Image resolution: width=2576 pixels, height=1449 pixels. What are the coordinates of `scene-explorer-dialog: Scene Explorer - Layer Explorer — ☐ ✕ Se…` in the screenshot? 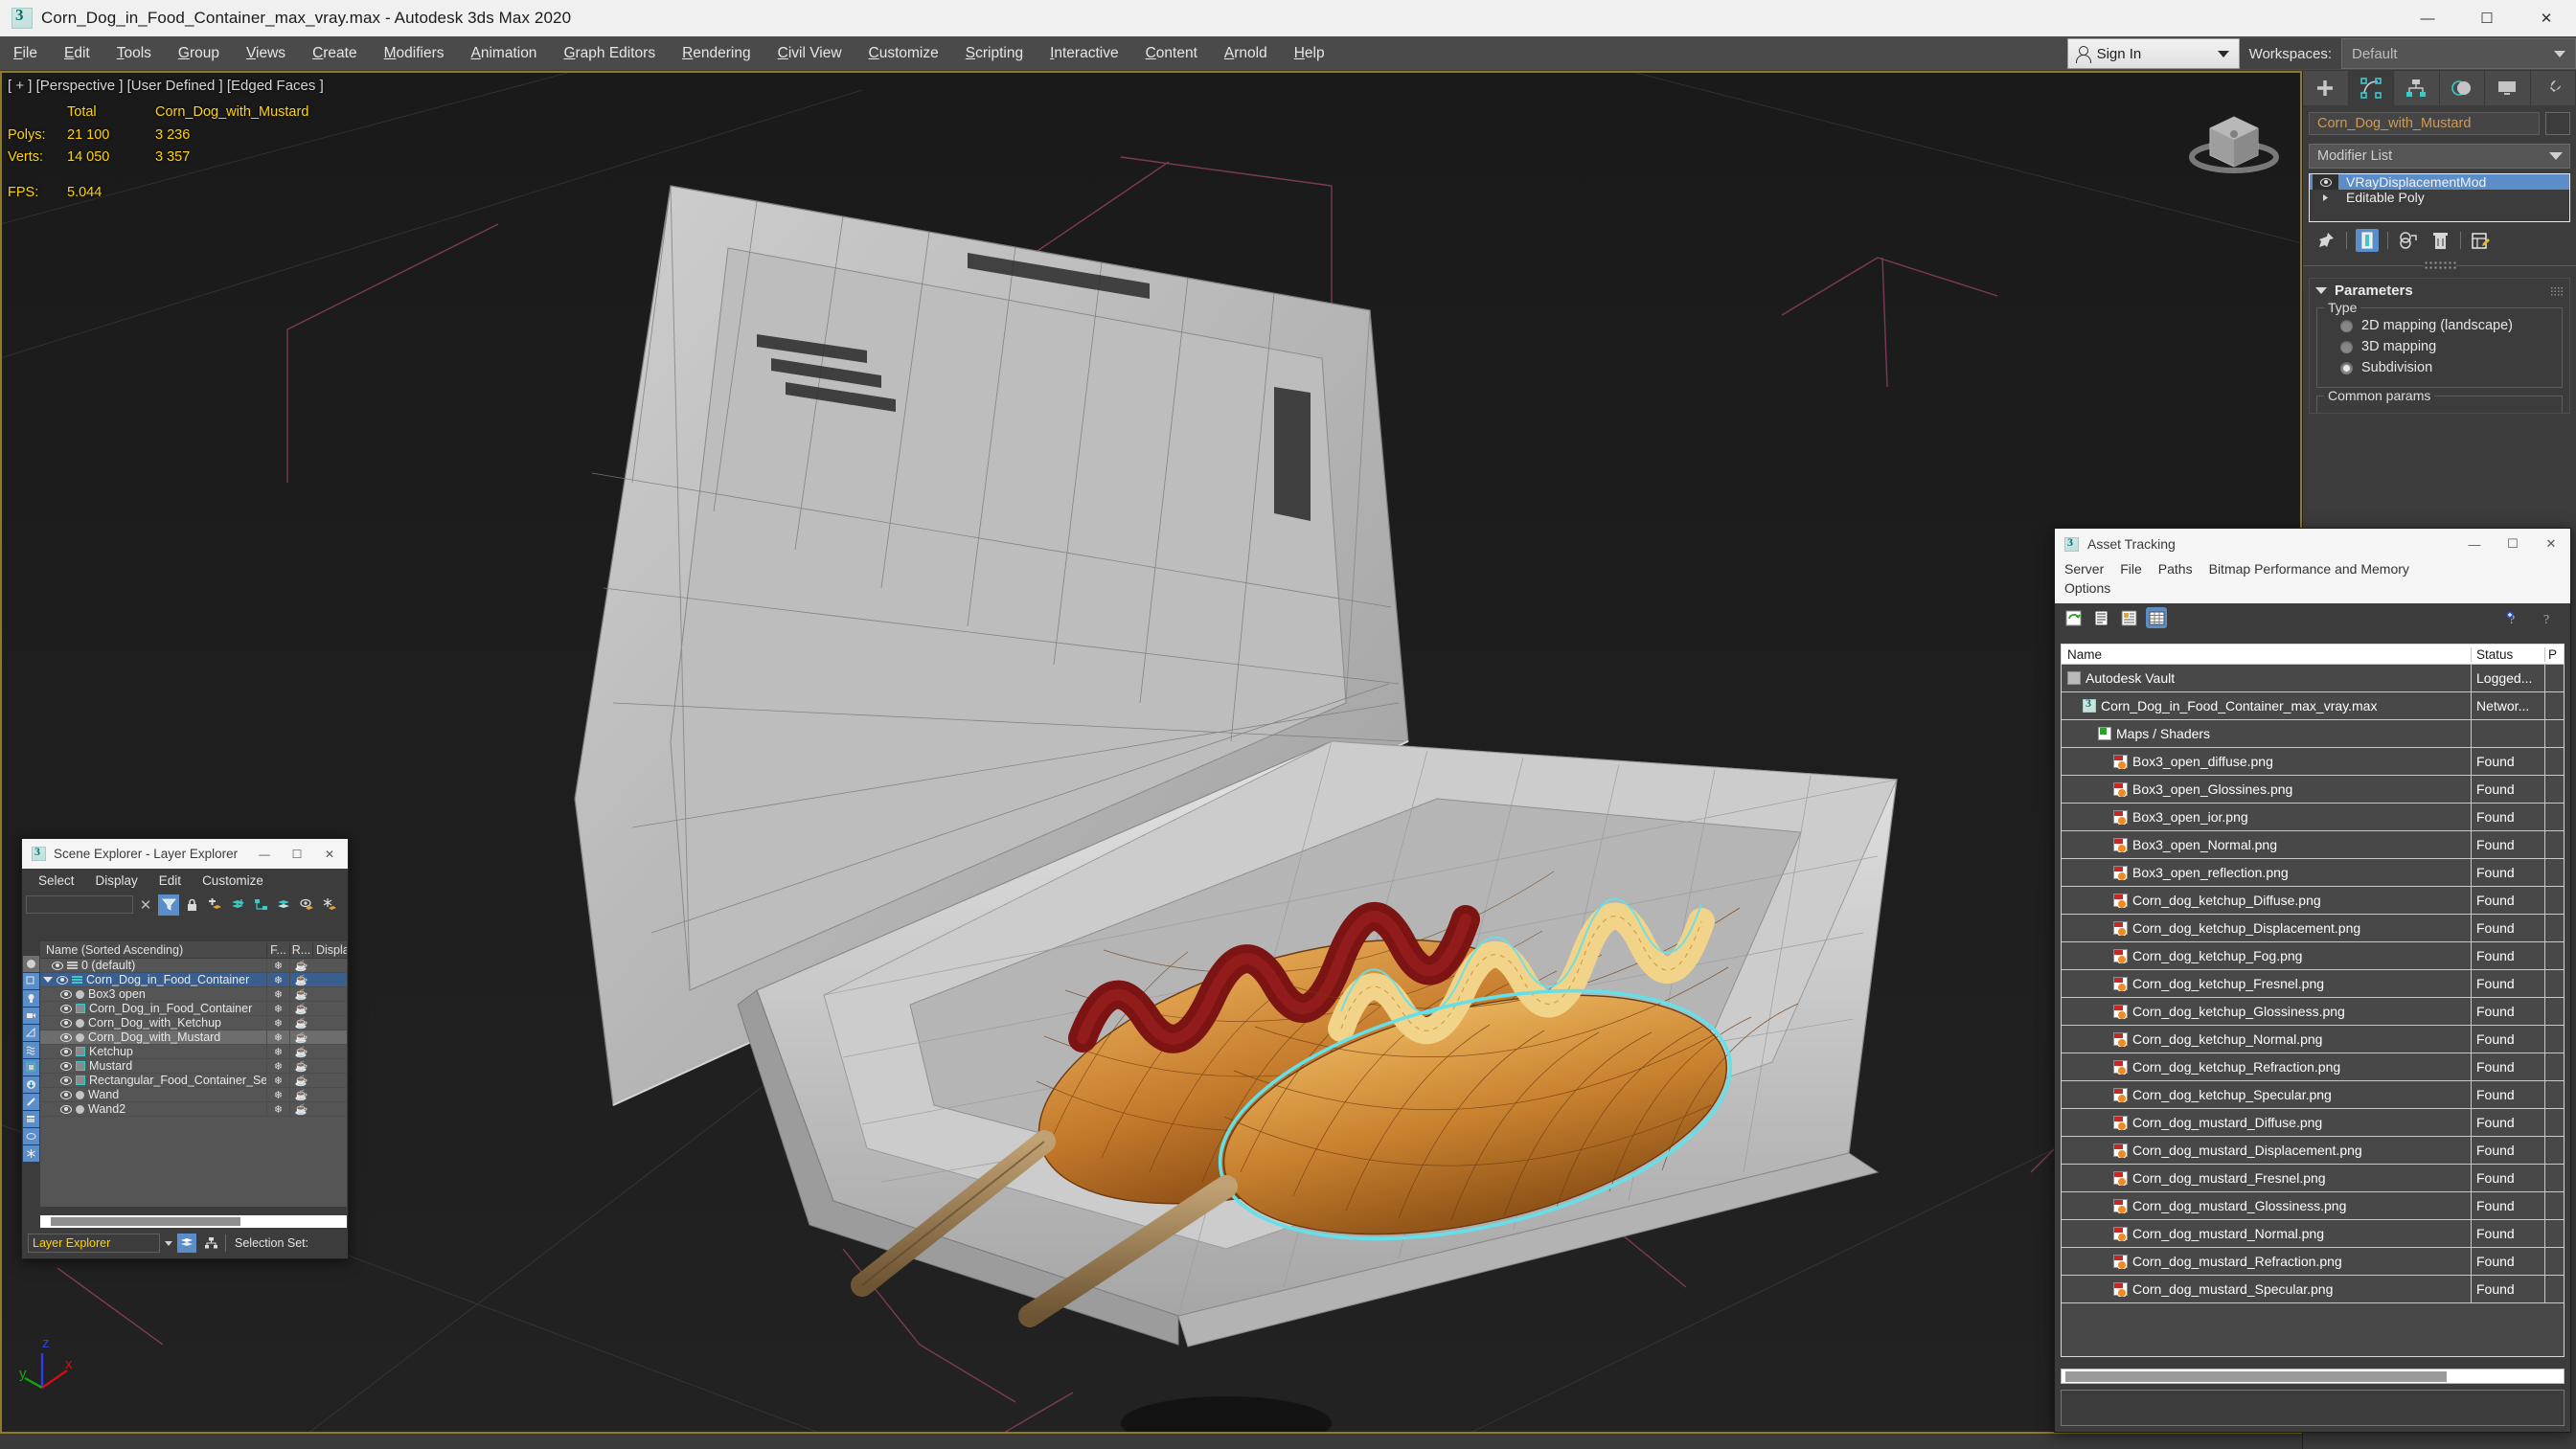 It's located at (185, 1048).